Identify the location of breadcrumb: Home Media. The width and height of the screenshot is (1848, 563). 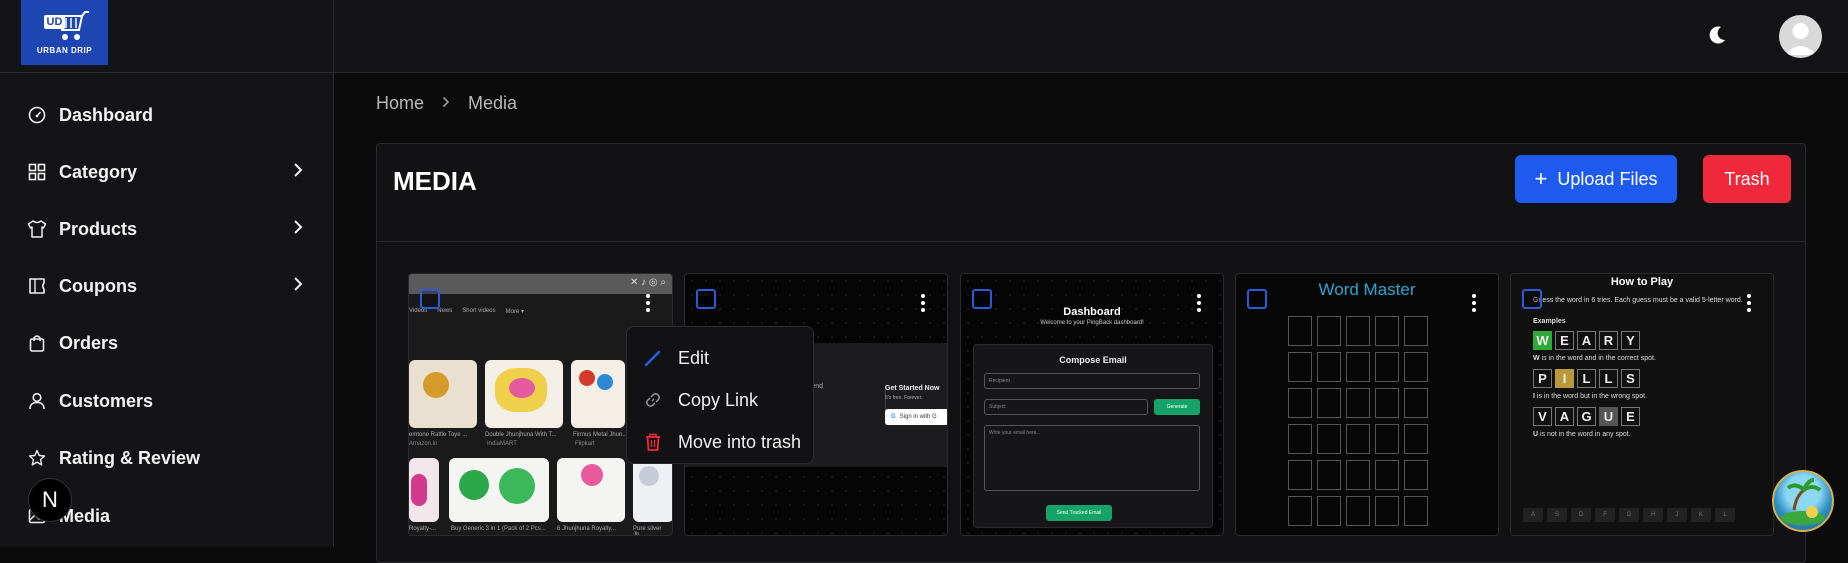
(446, 103).